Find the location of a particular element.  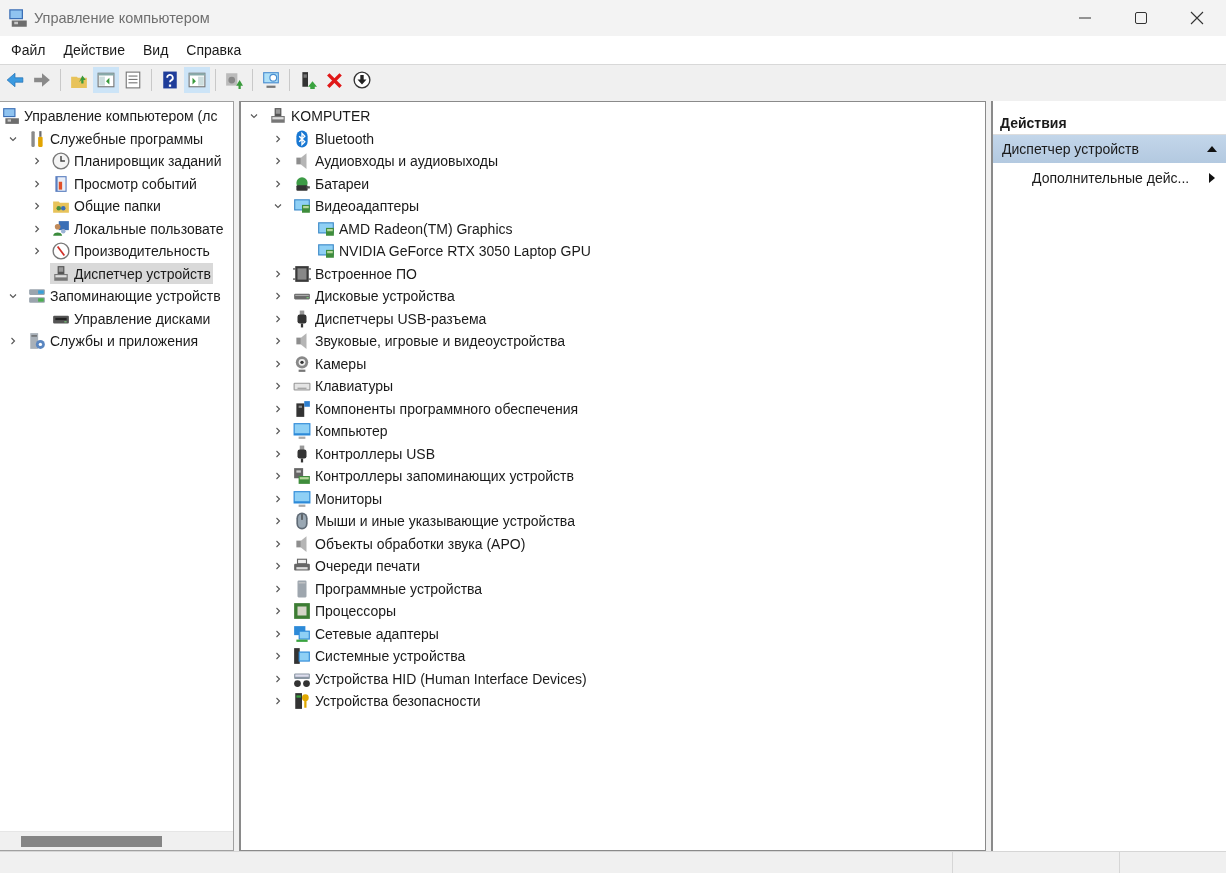

tree-item: Контроллеры запоминающих устройств is located at coordinates (433, 476).